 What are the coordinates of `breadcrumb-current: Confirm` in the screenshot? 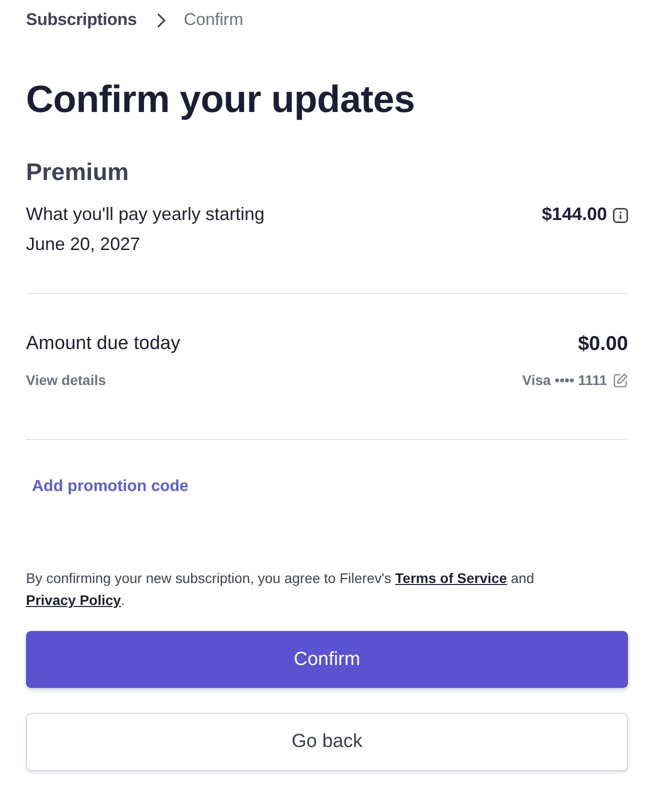 It's located at (214, 20).